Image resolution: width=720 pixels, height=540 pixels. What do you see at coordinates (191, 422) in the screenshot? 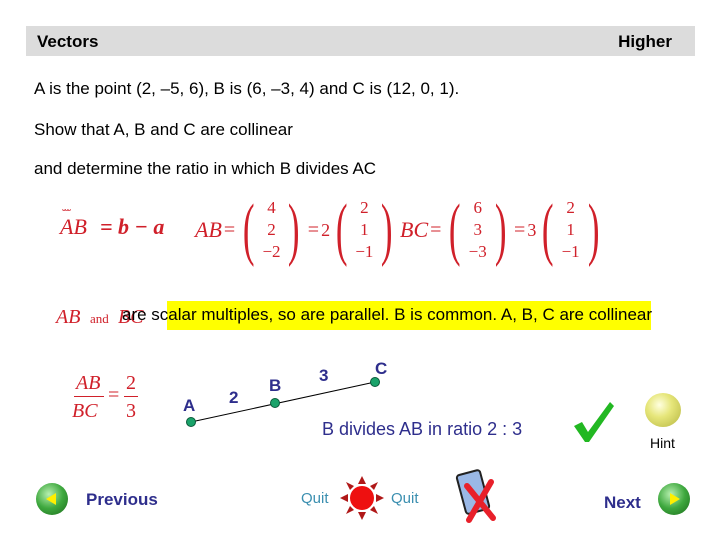
I see `point-a` at bounding box center [191, 422].